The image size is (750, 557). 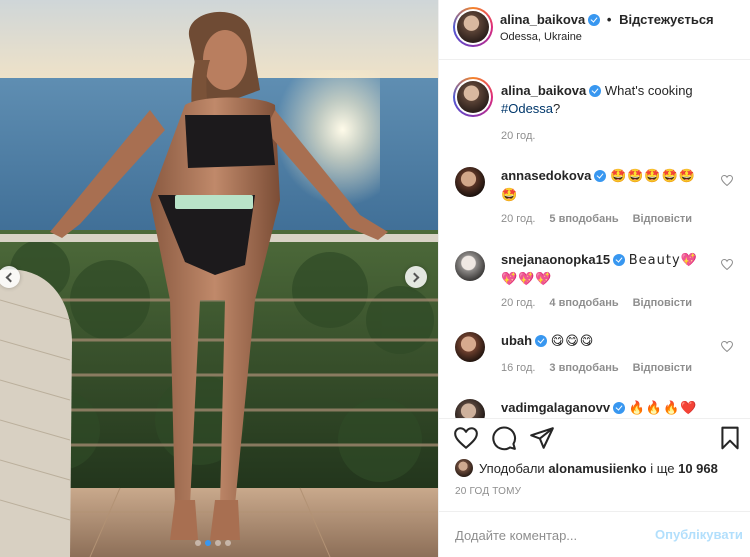 What do you see at coordinates (527, 108) in the screenshot?
I see `caption-hashtag: #Odessa` at bounding box center [527, 108].